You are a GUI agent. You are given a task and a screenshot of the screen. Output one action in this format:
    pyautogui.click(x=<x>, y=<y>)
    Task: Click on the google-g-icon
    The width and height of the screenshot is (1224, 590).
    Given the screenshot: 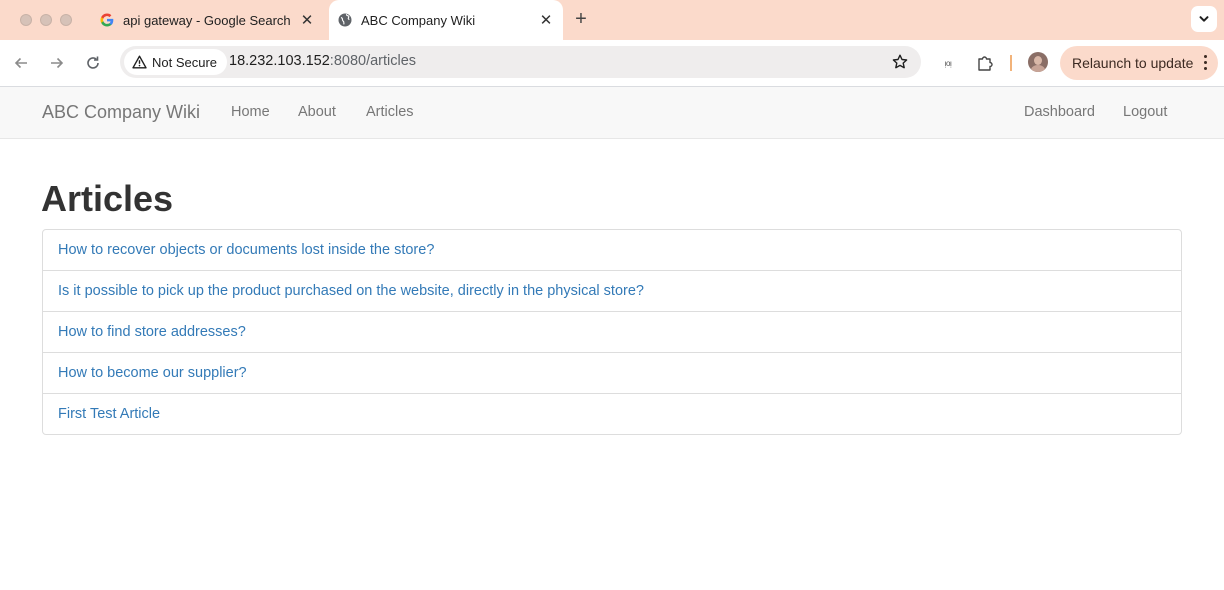 What is the action you would take?
    pyautogui.click(x=107, y=20)
    